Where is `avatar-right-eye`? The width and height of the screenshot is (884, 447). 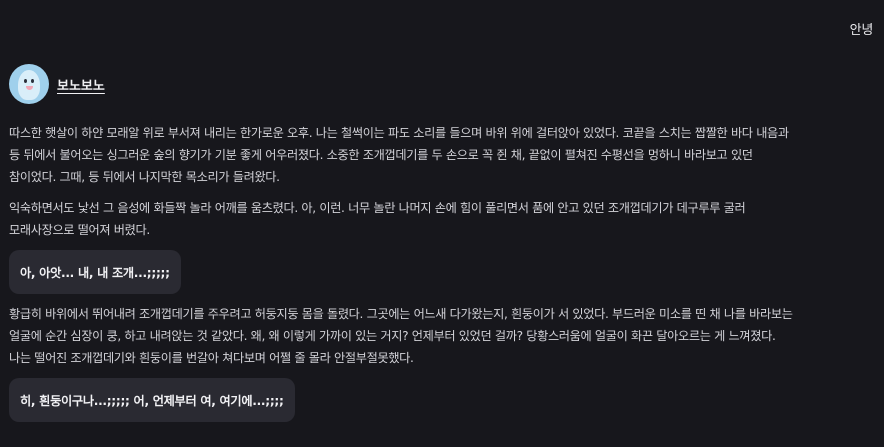 avatar-right-eye is located at coordinates (32, 81).